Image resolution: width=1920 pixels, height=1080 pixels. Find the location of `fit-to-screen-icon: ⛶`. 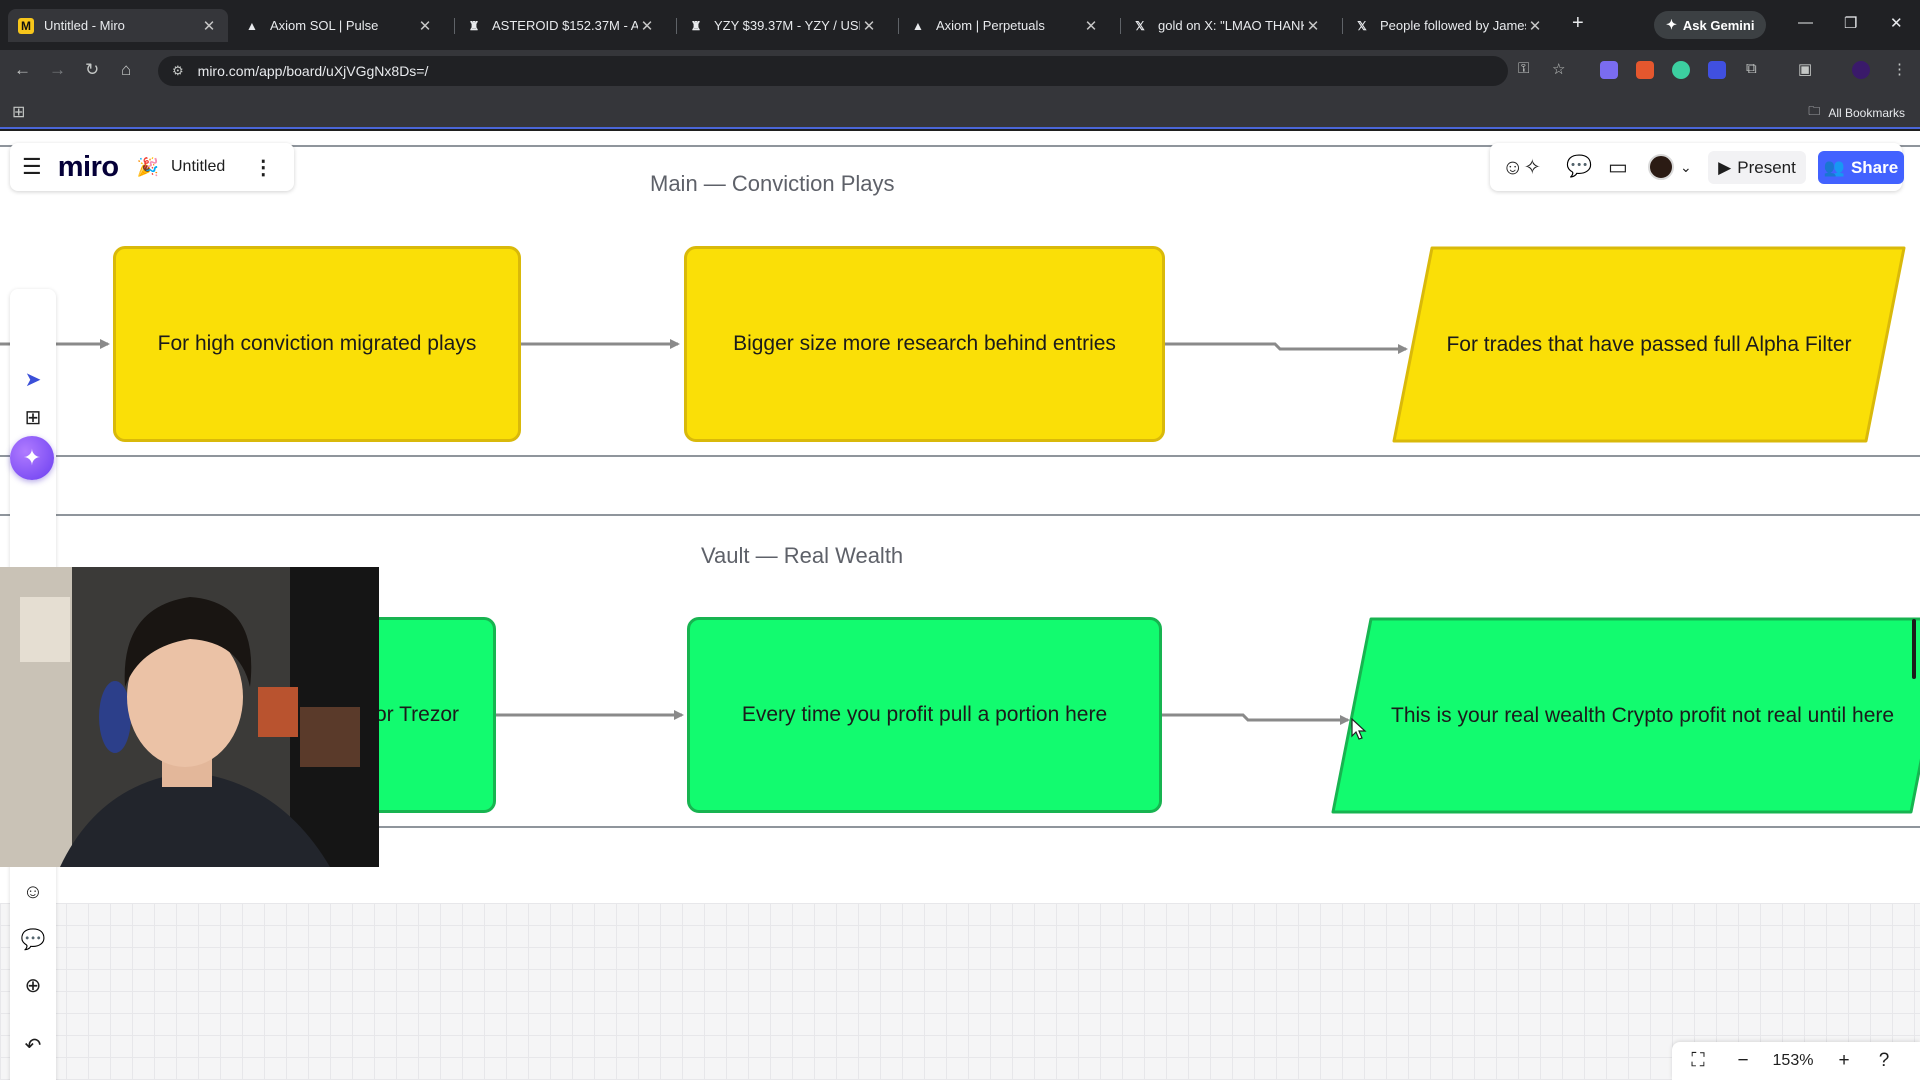

fit-to-screen-icon: ⛶ is located at coordinates (1698, 1061).